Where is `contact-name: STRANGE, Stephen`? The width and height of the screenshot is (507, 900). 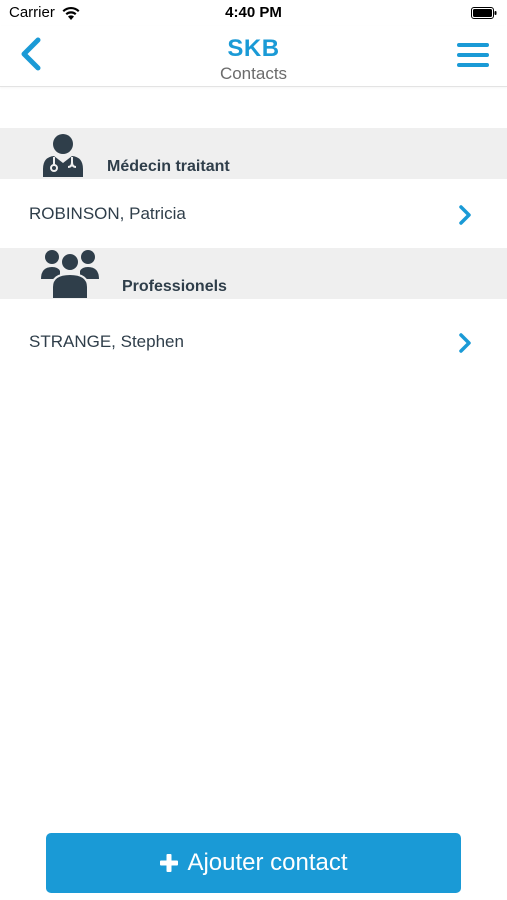 contact-name: STRANGE, Stephen is located at coordinates (106, 341).